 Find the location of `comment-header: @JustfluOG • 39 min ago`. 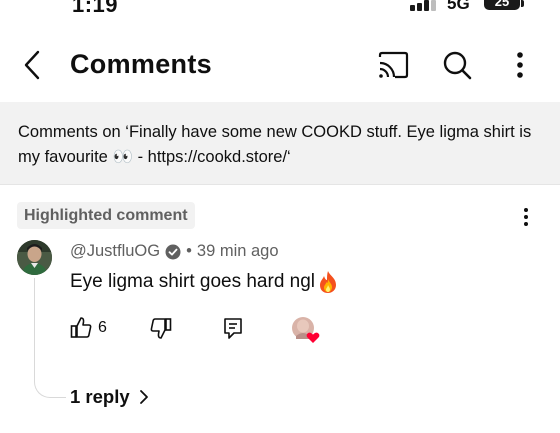

comment-header: @JustfluOG • 39 min ago is located at coordinates (174, 251).